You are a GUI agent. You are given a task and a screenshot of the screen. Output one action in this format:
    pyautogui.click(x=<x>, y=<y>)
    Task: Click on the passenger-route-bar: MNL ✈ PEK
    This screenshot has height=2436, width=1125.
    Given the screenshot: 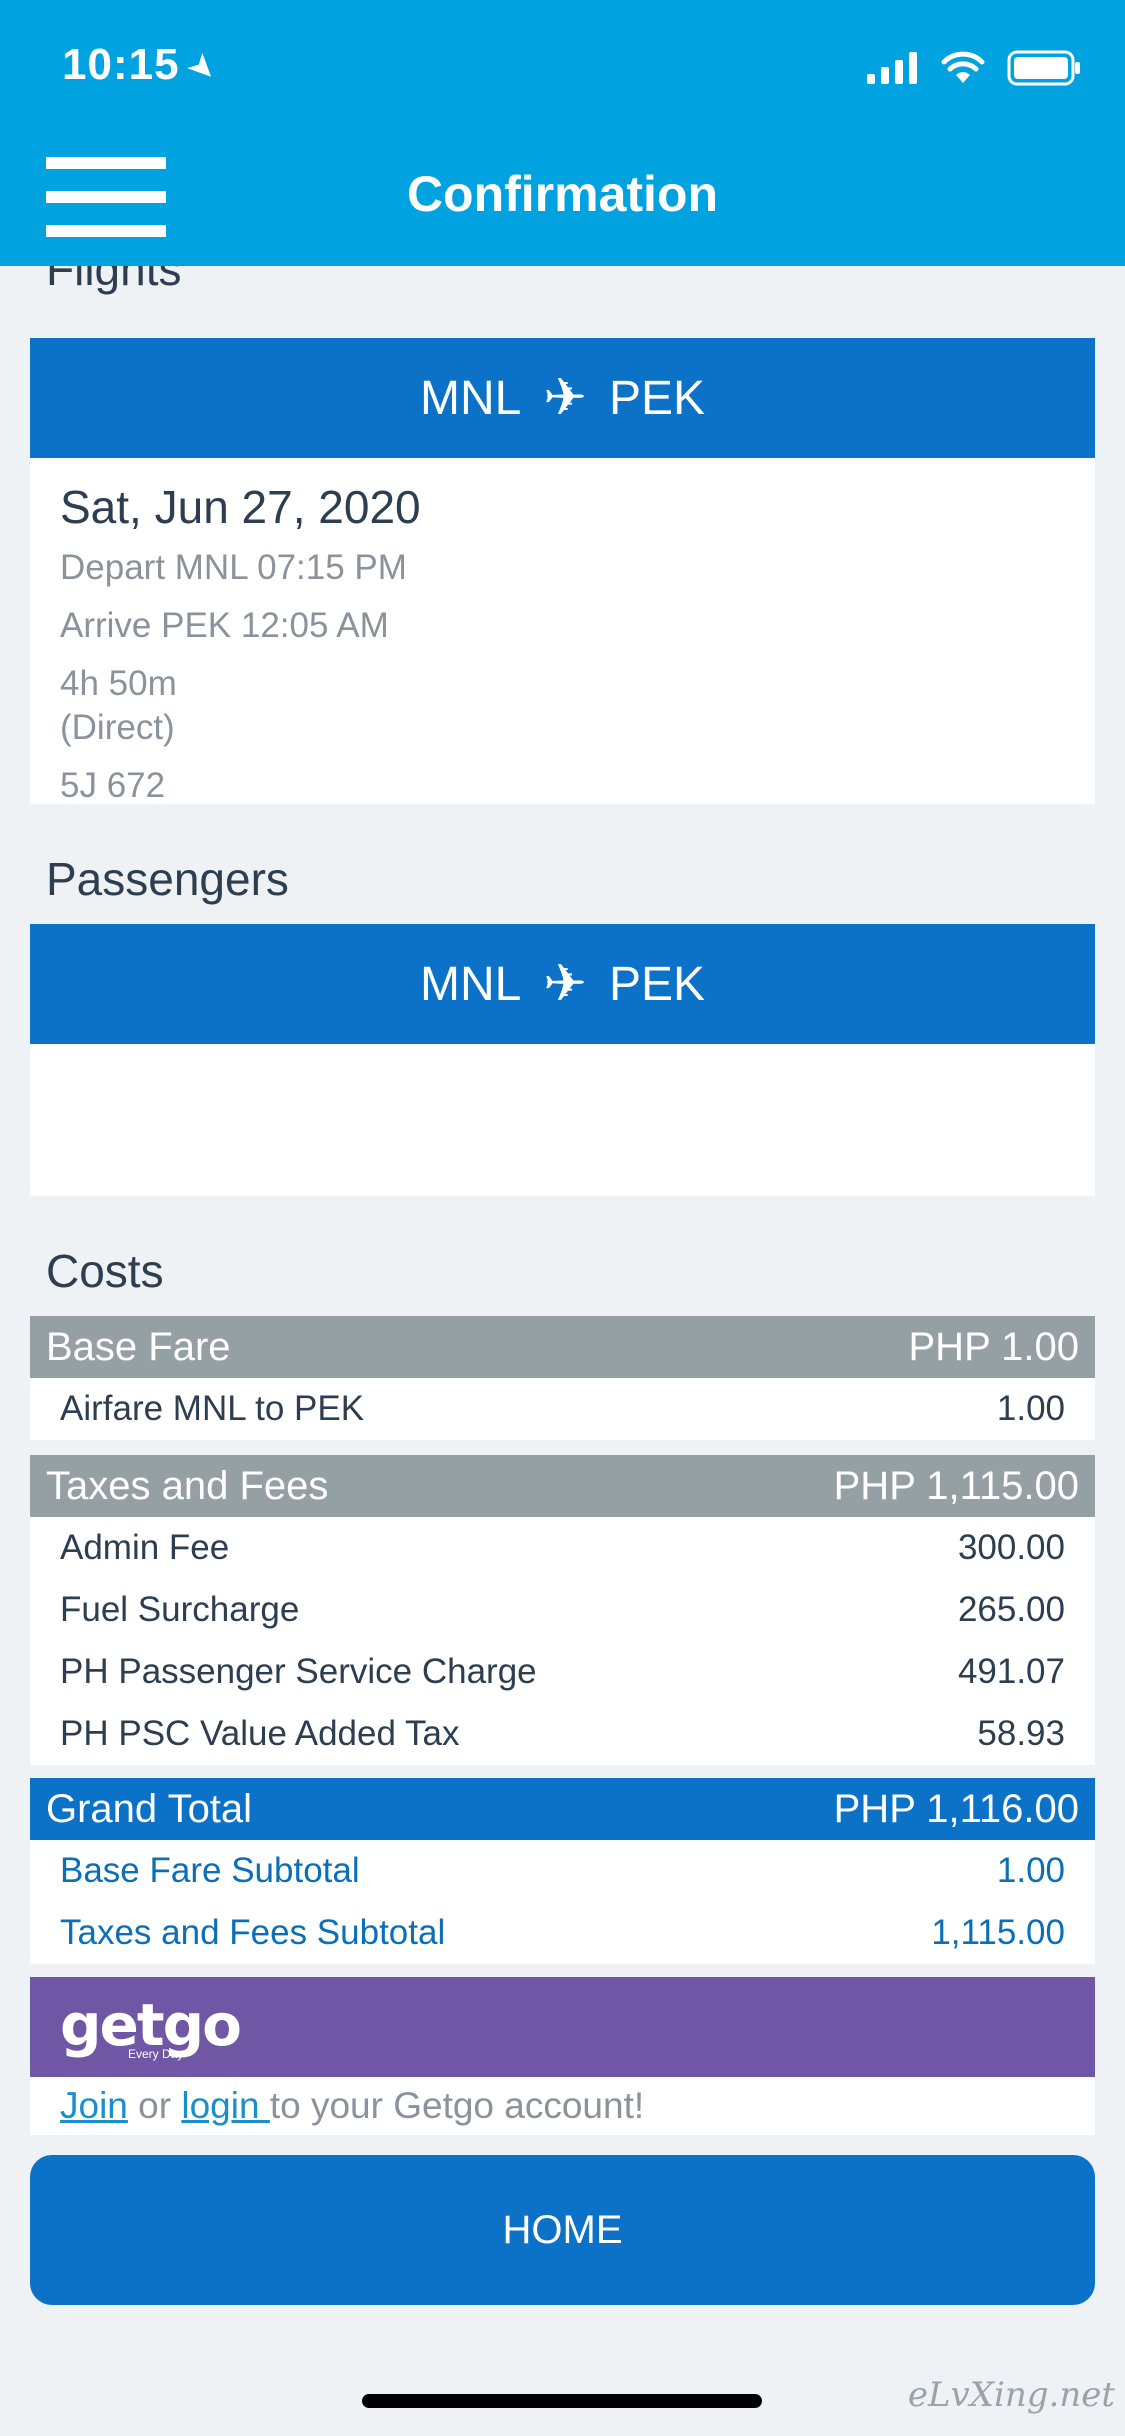 What is the action you would take?
    pyautogui.click(x=562, y=984)
    